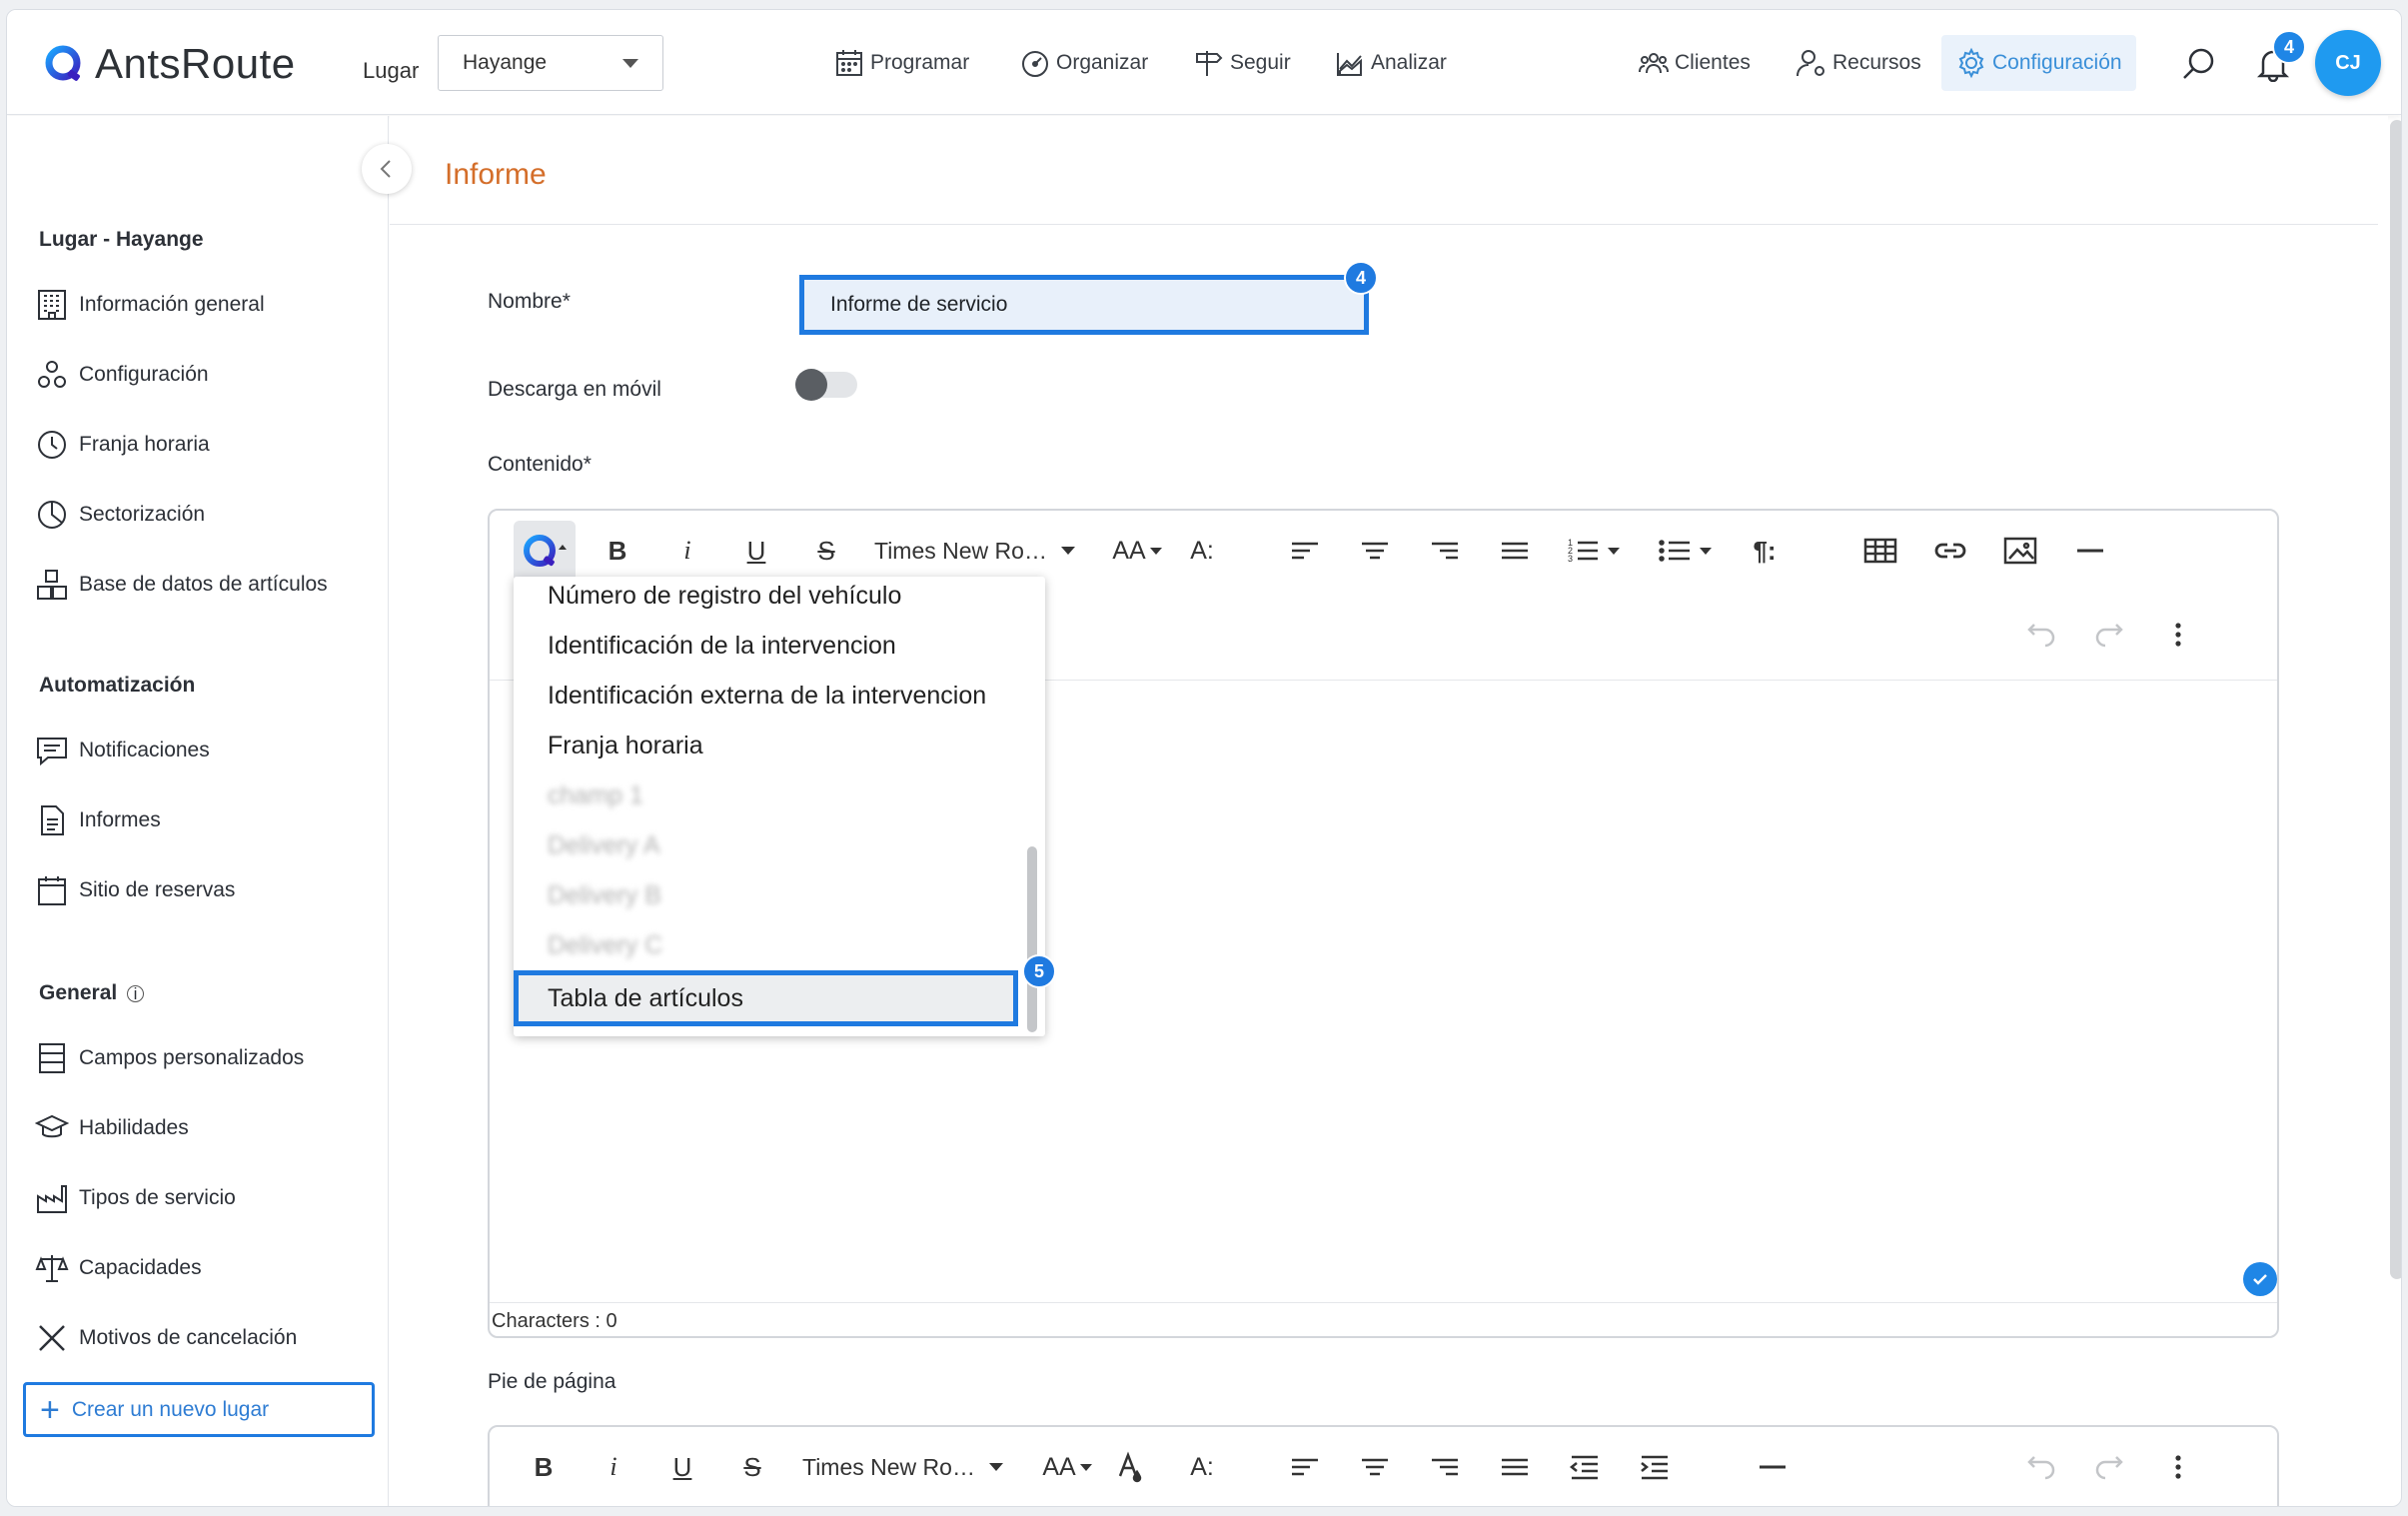 This screenshot has width=2408, height=1516. I want to click on insert-field-button, so click(545, 552).